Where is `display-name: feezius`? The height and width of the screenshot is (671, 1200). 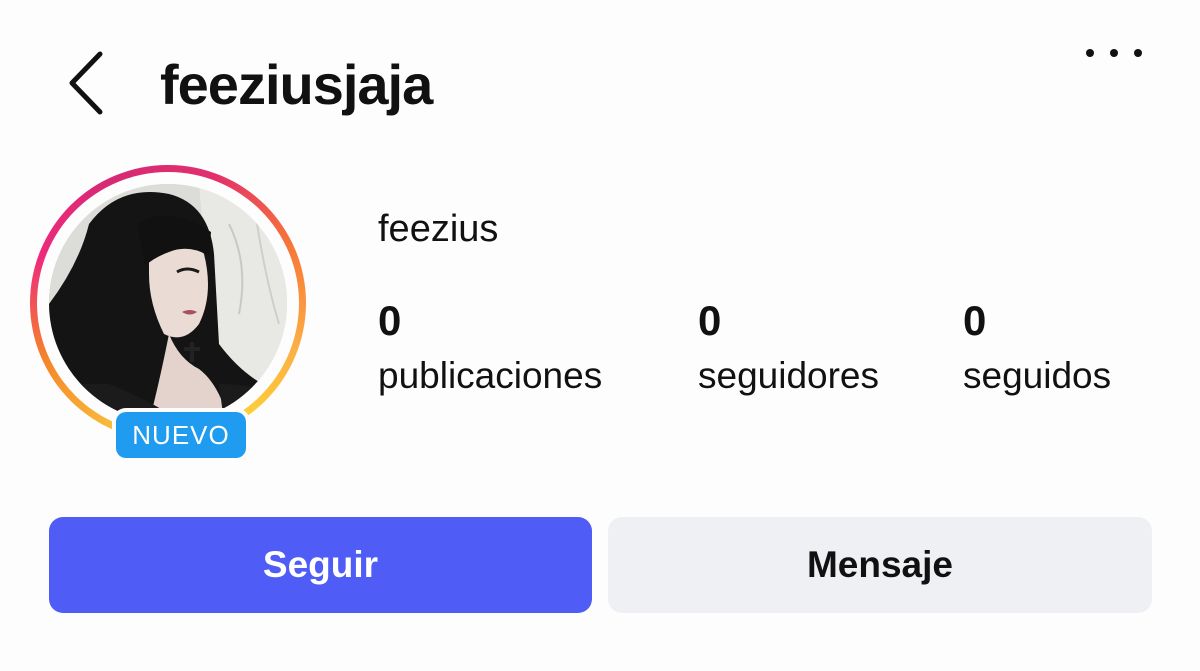 display-name: feezius is located at coordinates (438, 229).